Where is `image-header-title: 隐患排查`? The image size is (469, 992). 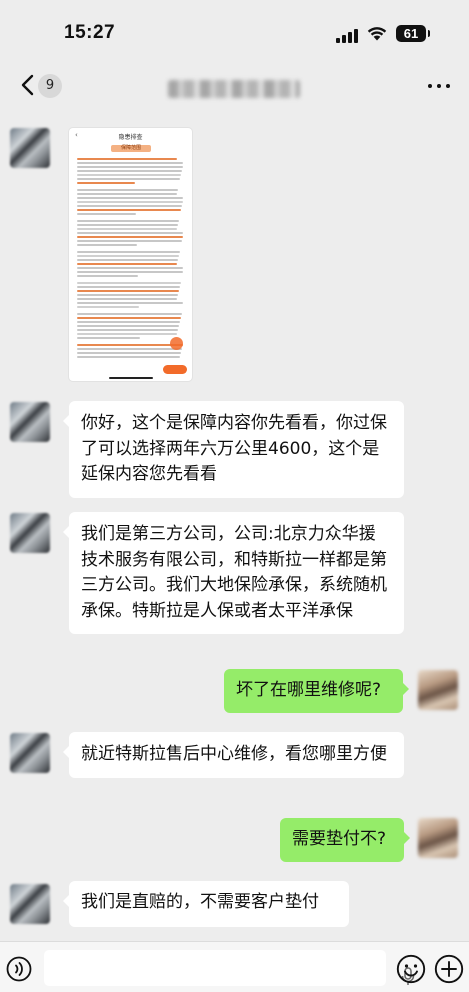 image-header-title: 隐患排查 is located at coordinates (130, 137).